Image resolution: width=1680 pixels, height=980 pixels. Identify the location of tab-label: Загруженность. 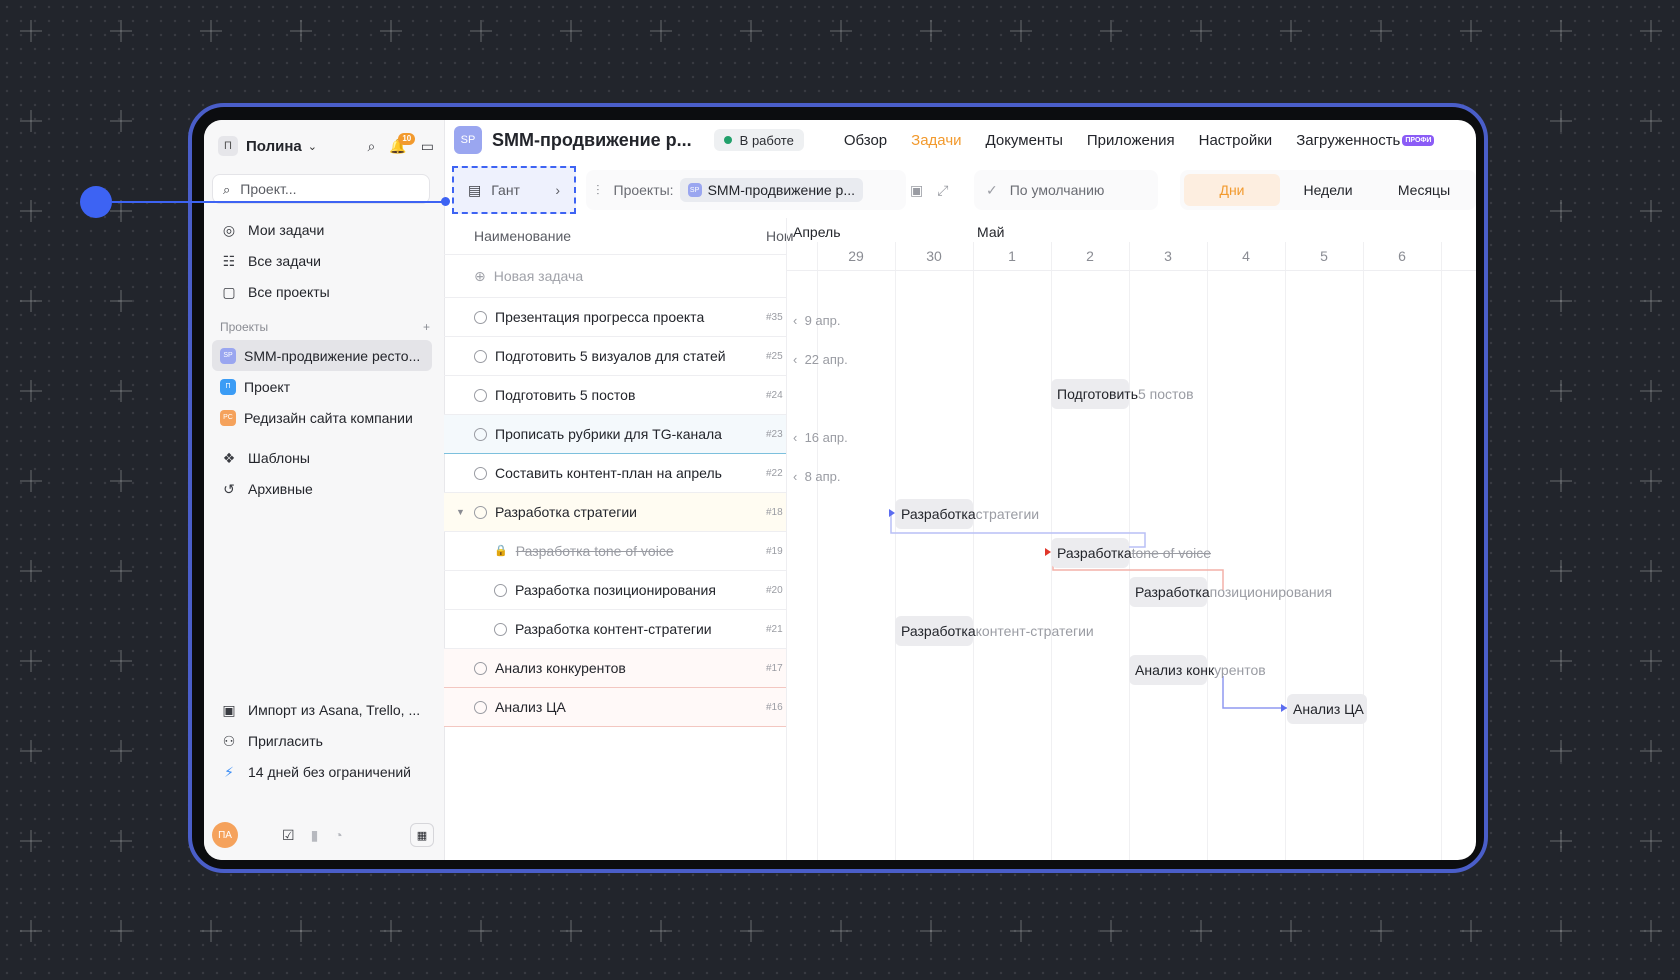
(1348, 140).